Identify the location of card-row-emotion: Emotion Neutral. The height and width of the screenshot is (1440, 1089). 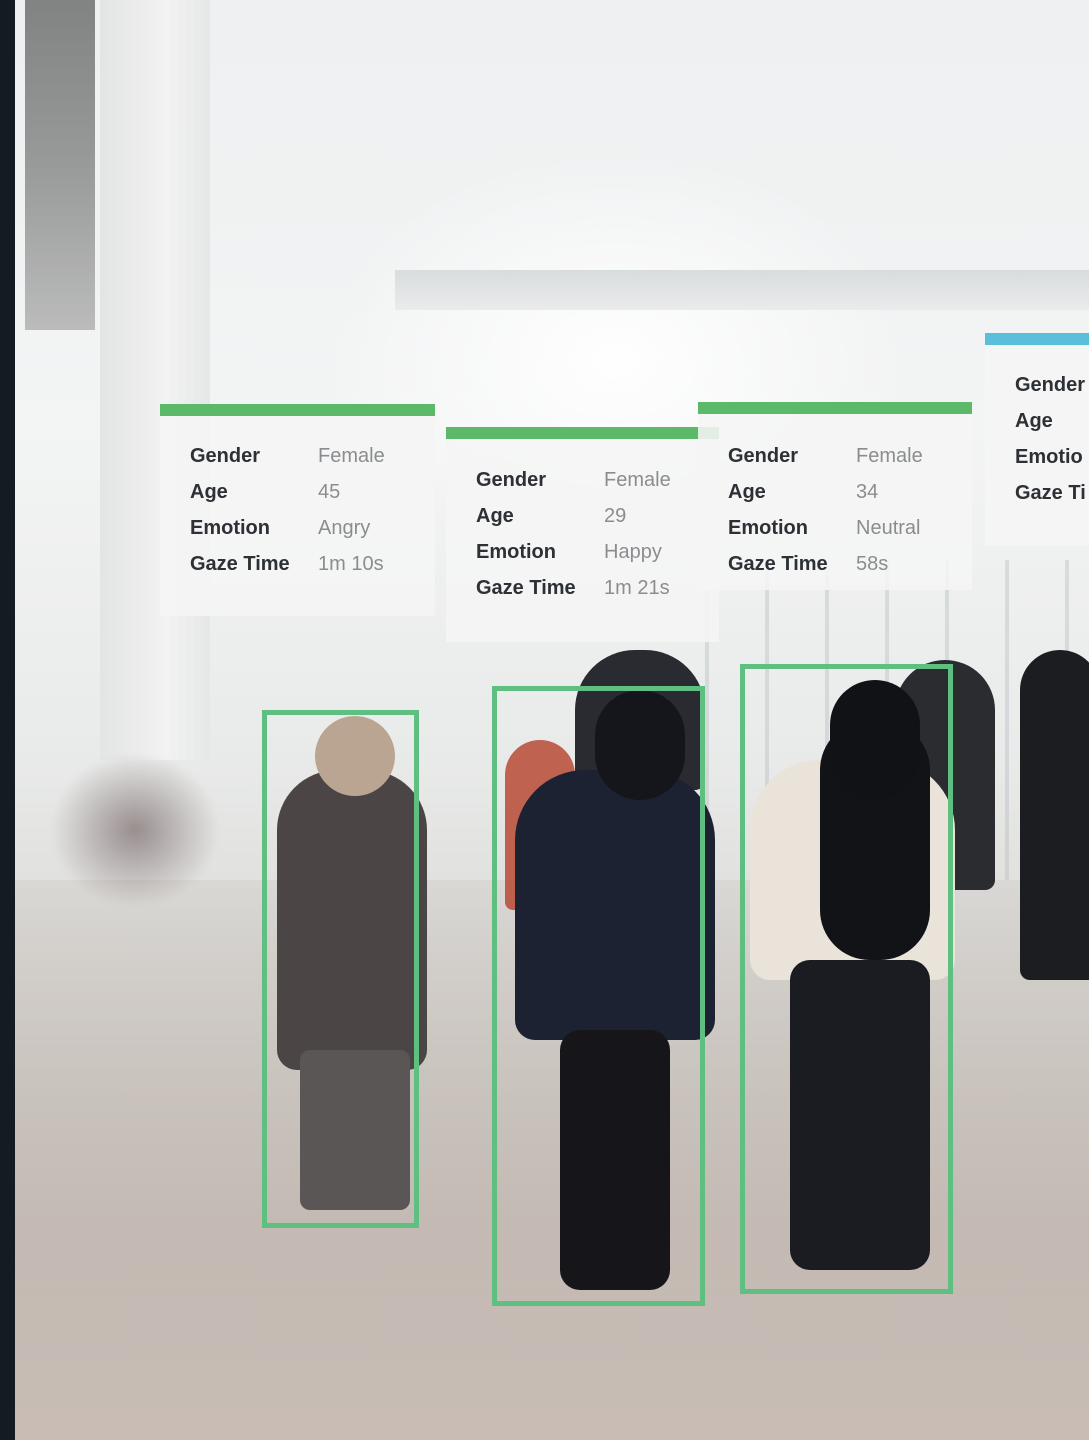
(825, 528).